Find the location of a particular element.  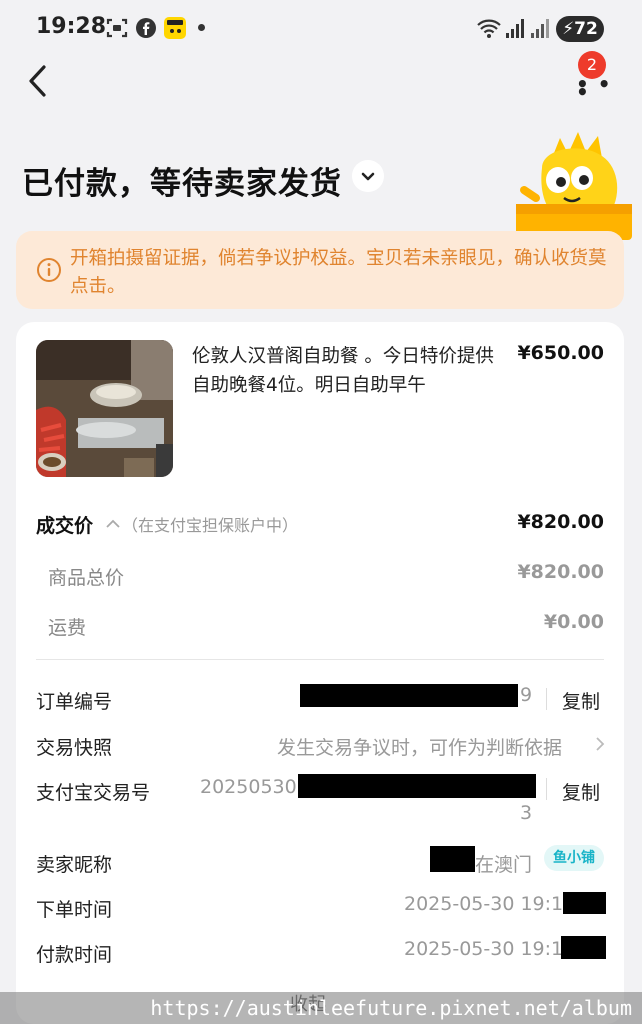

info-icon is located at coordinates (49, 270).